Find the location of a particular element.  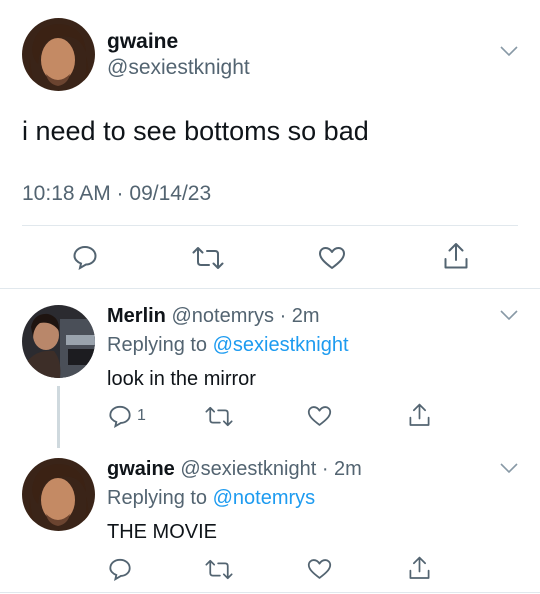

mention-link: @sexiestknight is located at coordinates (281, 345).